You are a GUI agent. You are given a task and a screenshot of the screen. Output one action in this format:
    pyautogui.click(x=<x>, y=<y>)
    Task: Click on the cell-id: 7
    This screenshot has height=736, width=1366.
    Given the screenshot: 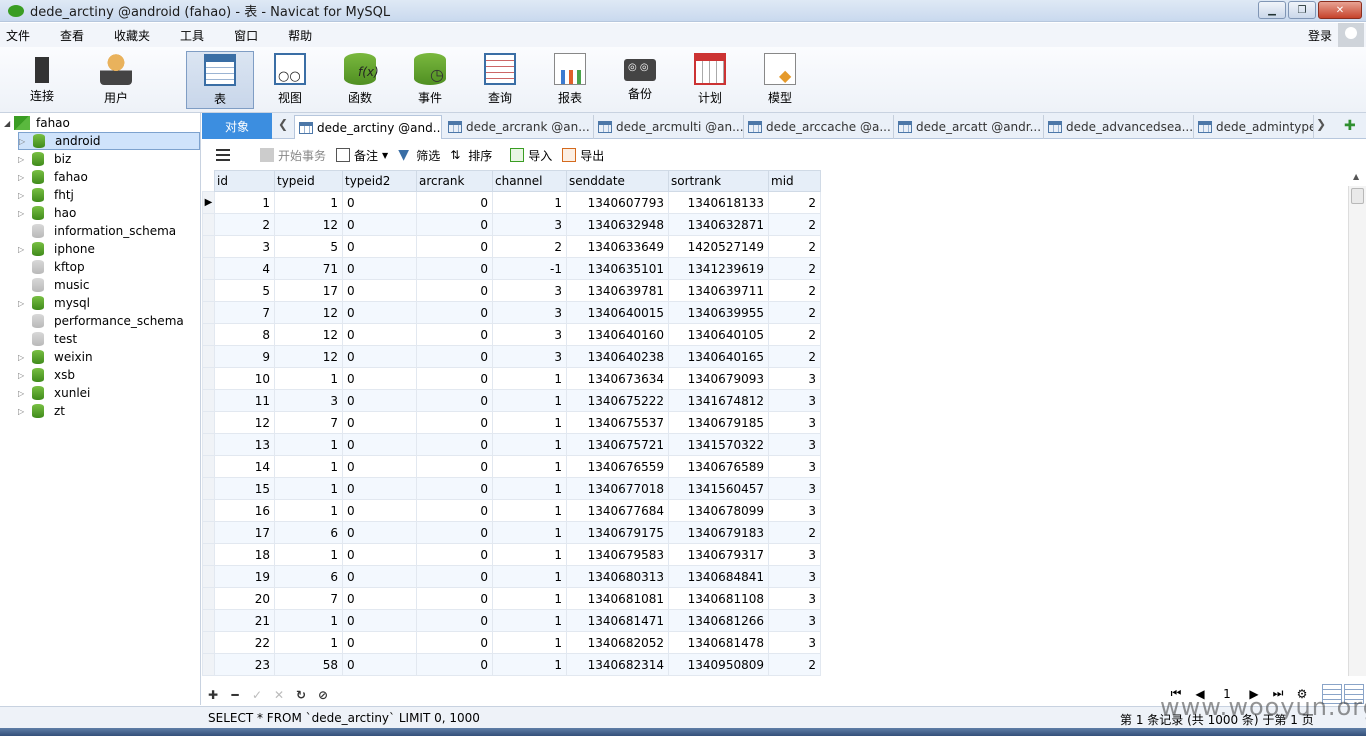 What is the action you would take?
    pyautogui.click(x=244, y=312)
    